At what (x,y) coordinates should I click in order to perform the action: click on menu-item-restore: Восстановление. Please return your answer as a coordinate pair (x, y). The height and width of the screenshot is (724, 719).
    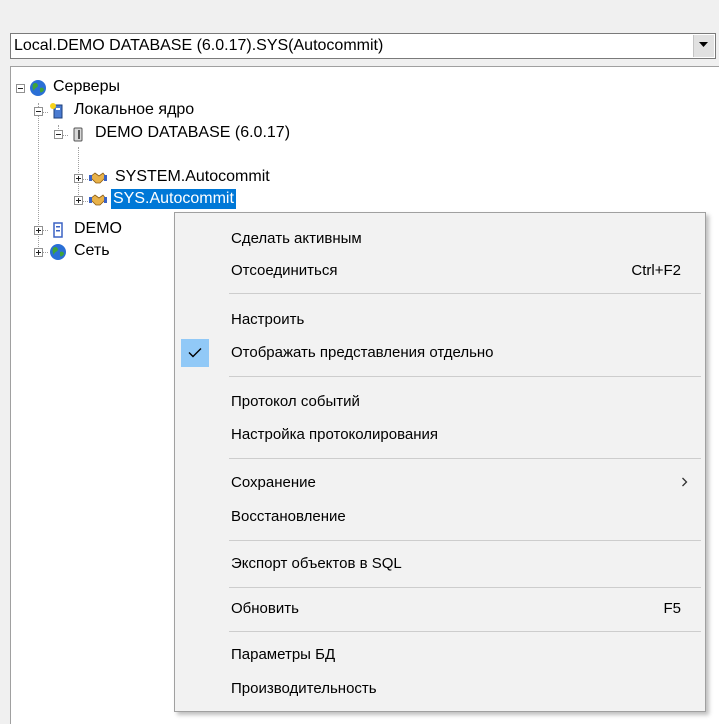
    Looking at the image, I should click on (440, 517).